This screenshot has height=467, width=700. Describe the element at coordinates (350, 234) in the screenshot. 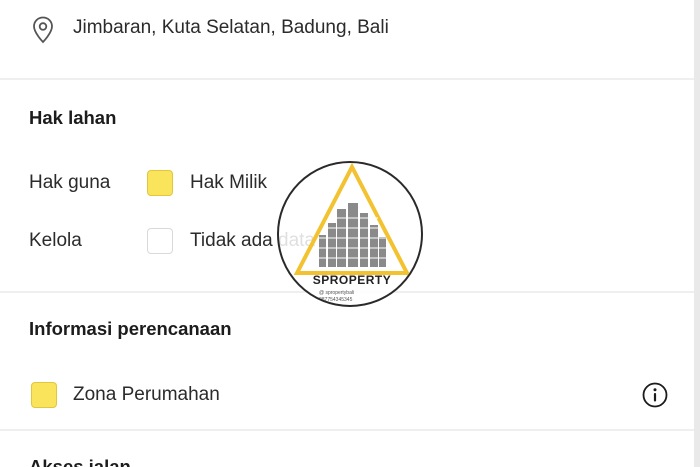

I see `watermark-logo: SPROPERTY @ spropertybali 087754345345` at that location.